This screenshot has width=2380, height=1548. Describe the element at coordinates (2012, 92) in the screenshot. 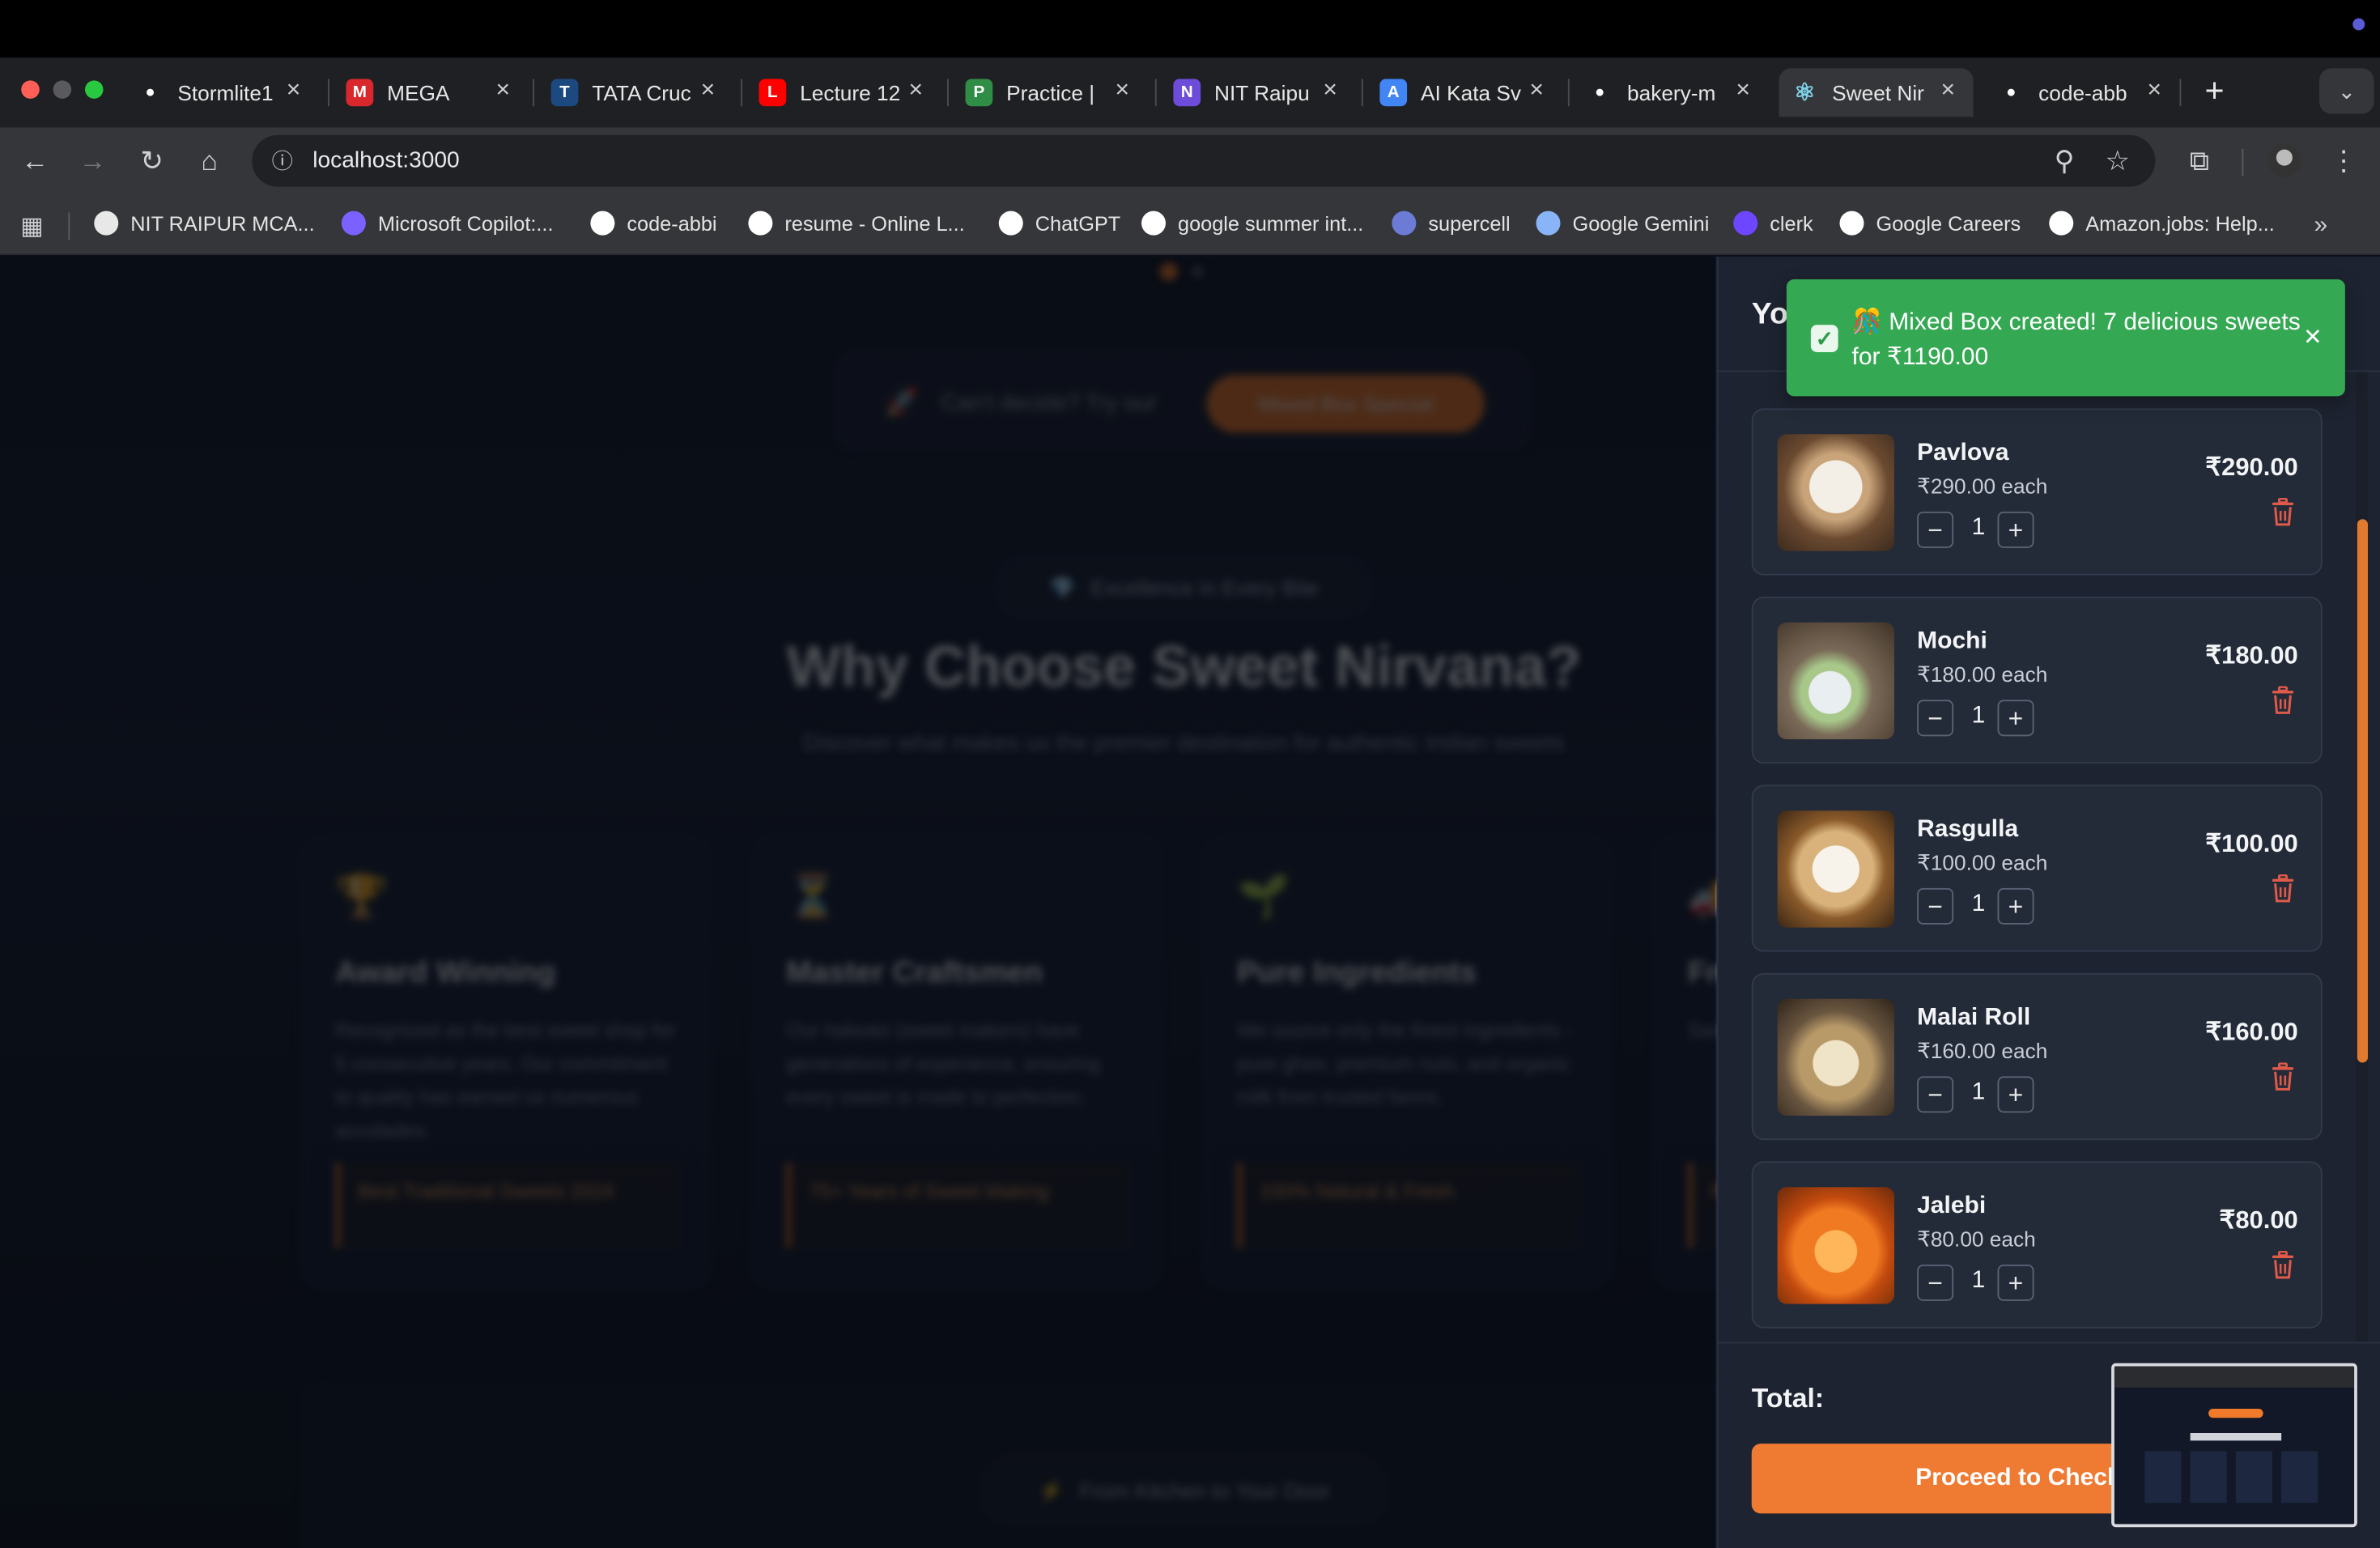

I see `github-icon: ●` at that location.